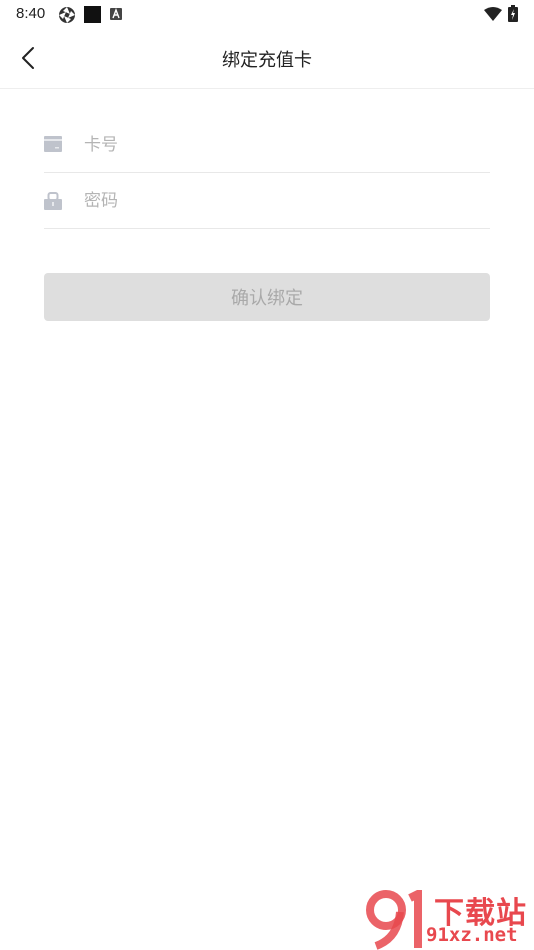  What do you see at coordinates (267, 14) in the screenshot?
I see `status-bar: 8:40` at bounding box center [267, 14].